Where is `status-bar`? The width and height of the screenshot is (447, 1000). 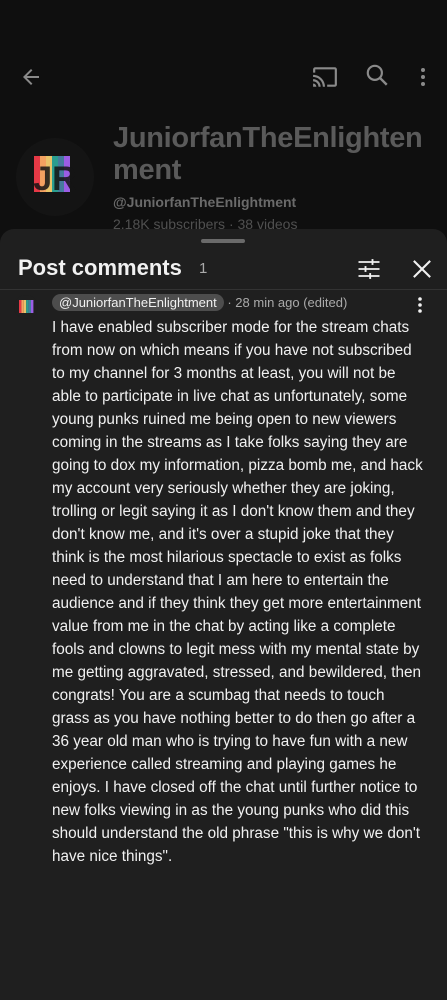 status-bar is located at coordinates (223, 24).